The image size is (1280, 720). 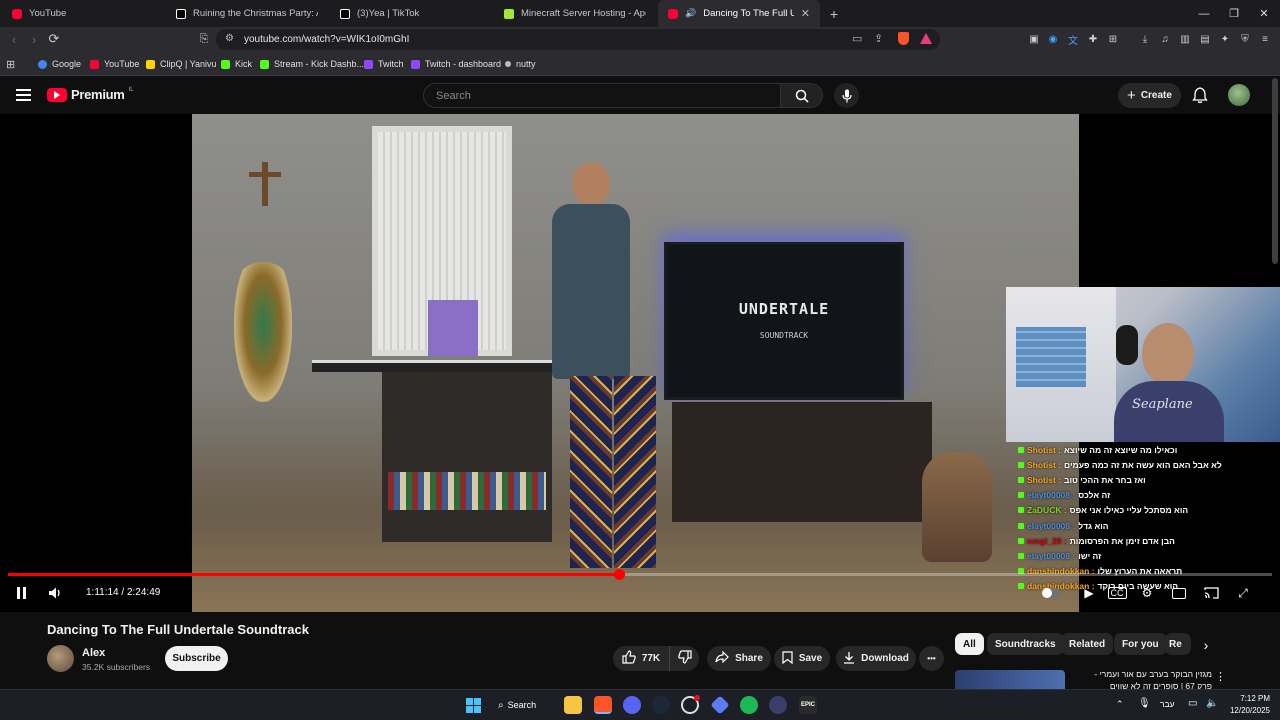 What do you see at coordinates (59, 64) in the screenshot?
I see `bookmark-item: Google` at bounding box center [59, 64].